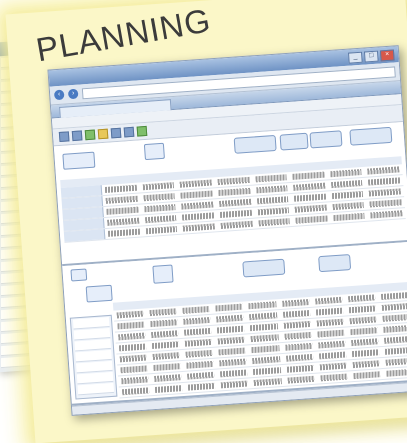  Describe the element at coordinates (103, 134) in the screenshot. I see `folder-icon` at that location.